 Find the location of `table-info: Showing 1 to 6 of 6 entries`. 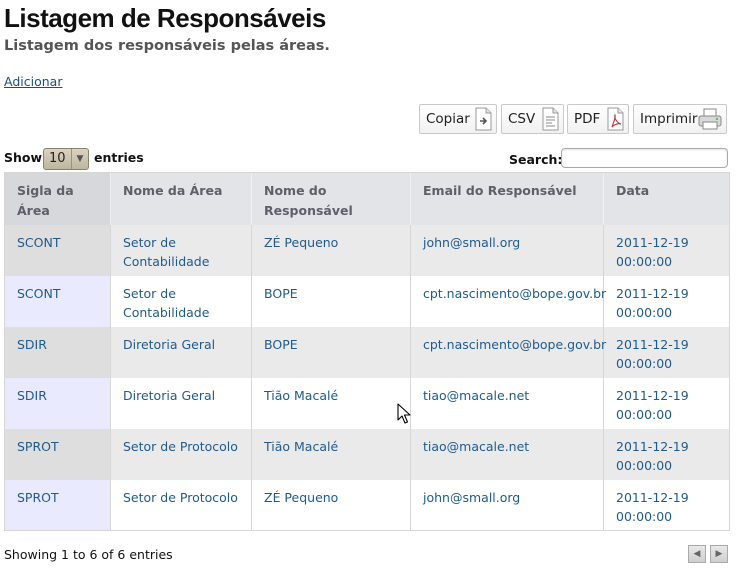

table-info: Showing 1 to 6 of 6 entries is located at coordinates (88, 554).